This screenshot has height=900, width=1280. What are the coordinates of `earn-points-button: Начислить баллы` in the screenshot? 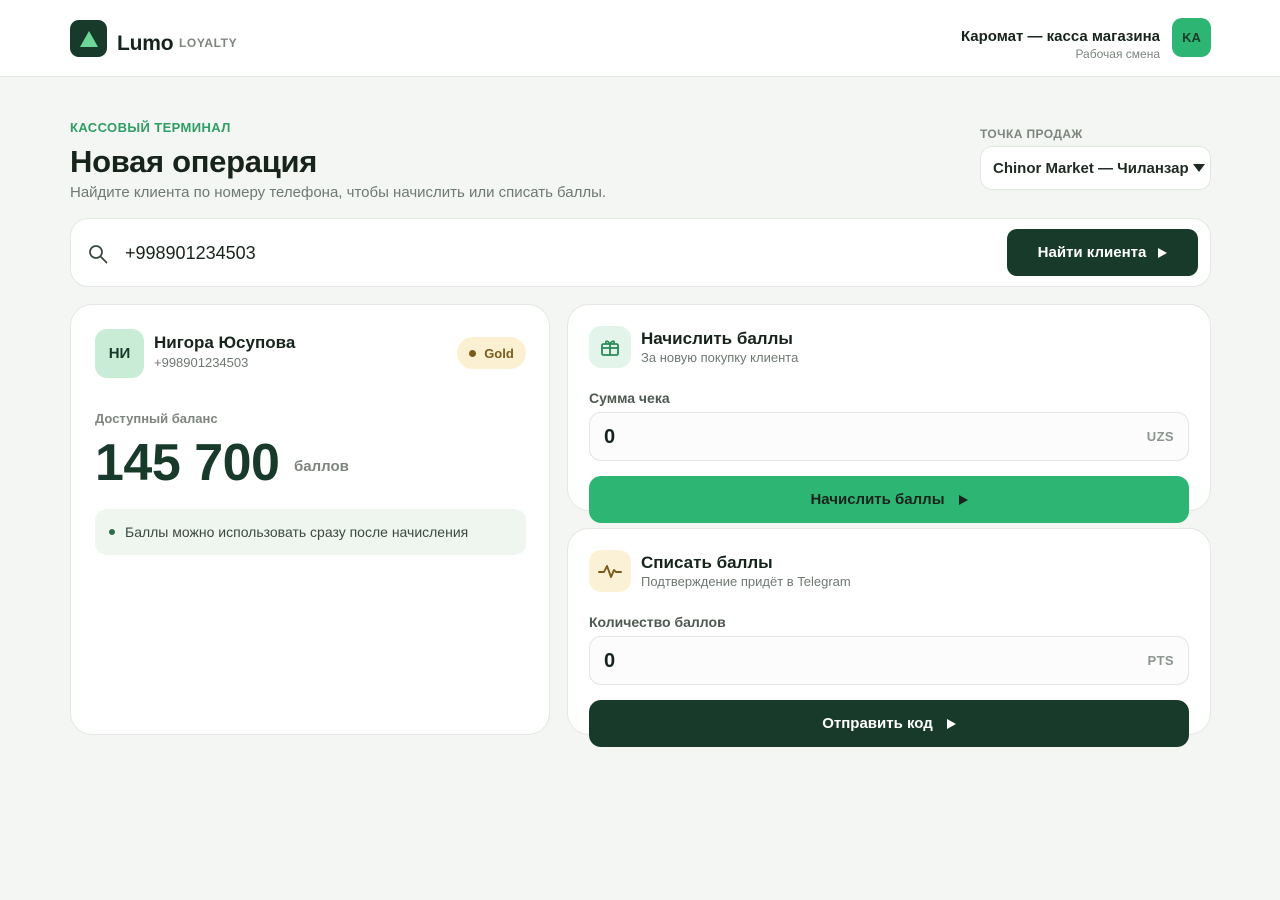 It's located at (889, 499).